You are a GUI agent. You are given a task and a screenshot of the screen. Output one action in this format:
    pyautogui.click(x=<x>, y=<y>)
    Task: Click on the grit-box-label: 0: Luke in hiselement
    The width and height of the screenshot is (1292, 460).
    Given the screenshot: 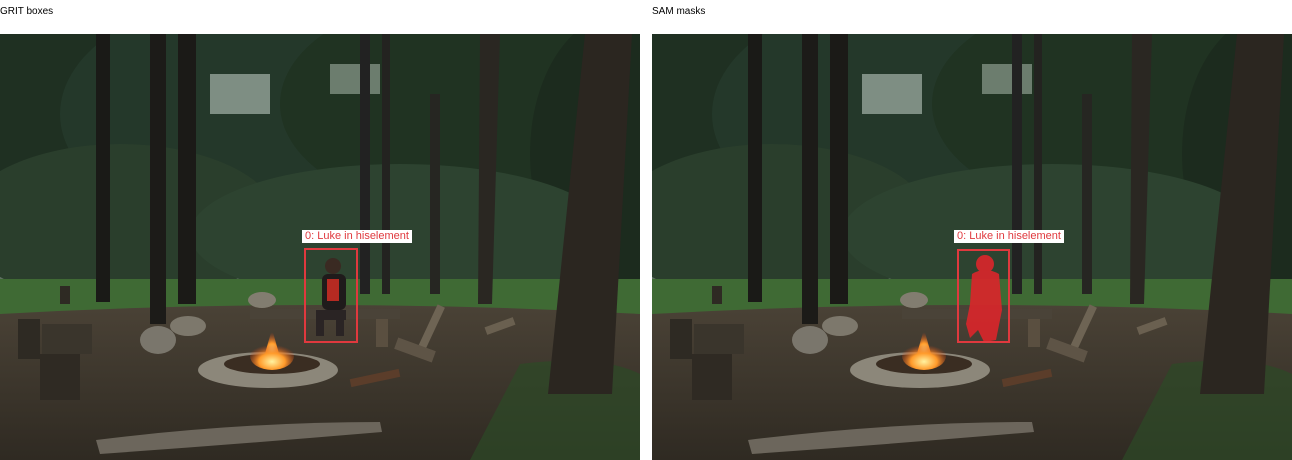 What is the action you would take?
    pyautogui.click(x=357, y=236)
    